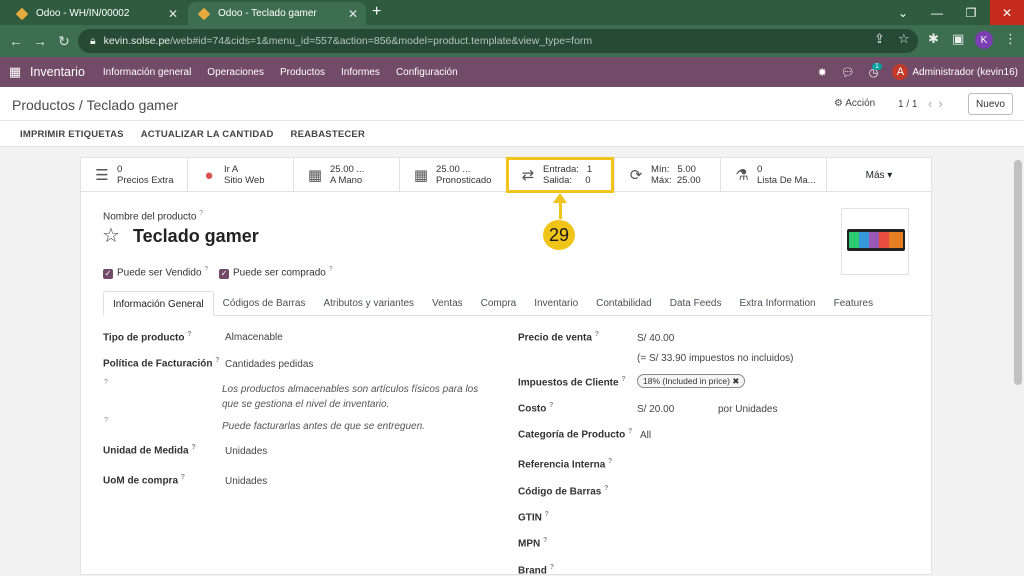 This screenshot has width=1024, height=576. I want to click on action-menu-button: ⚙ Acción, so click(854, 103).